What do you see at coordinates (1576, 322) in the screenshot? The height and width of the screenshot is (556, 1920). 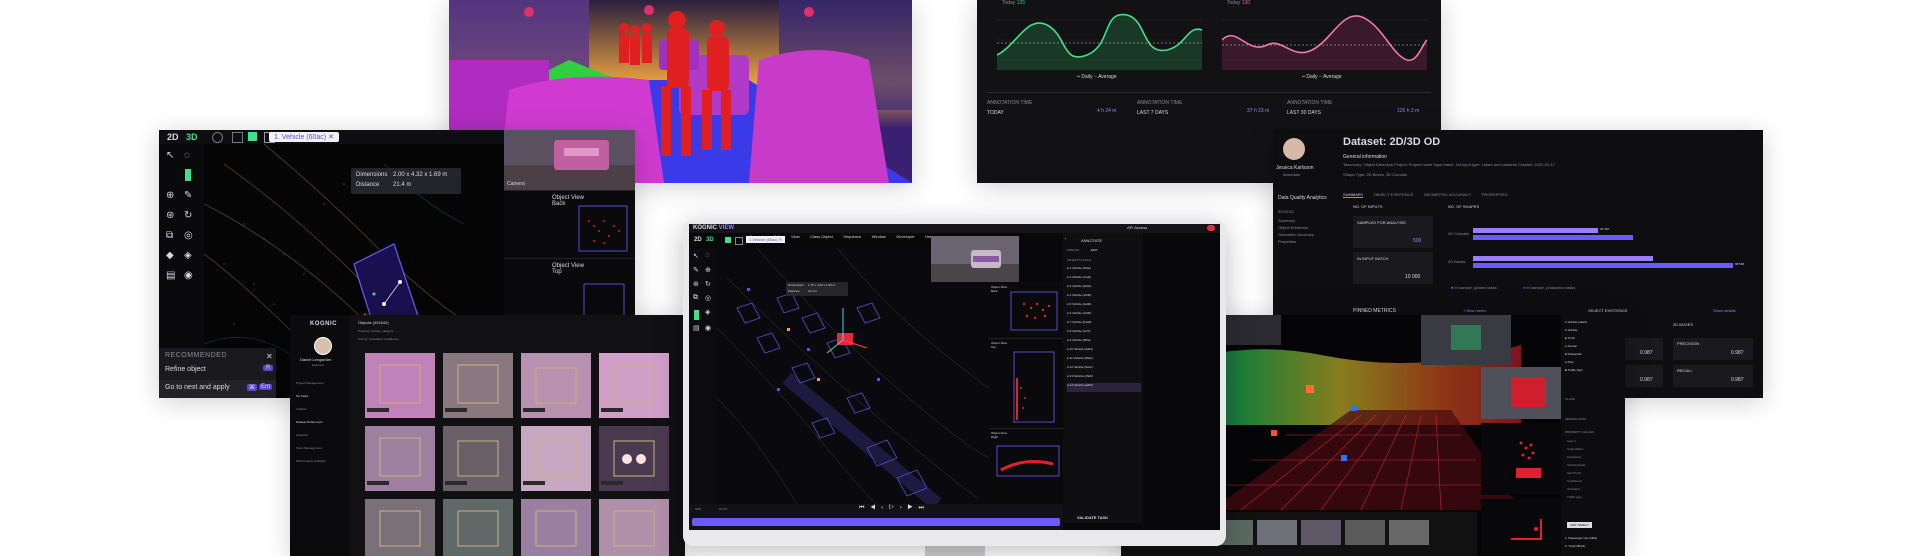 I see `class-item: ■ Vehicle (4aed)` at bounding box center [1576, 322].